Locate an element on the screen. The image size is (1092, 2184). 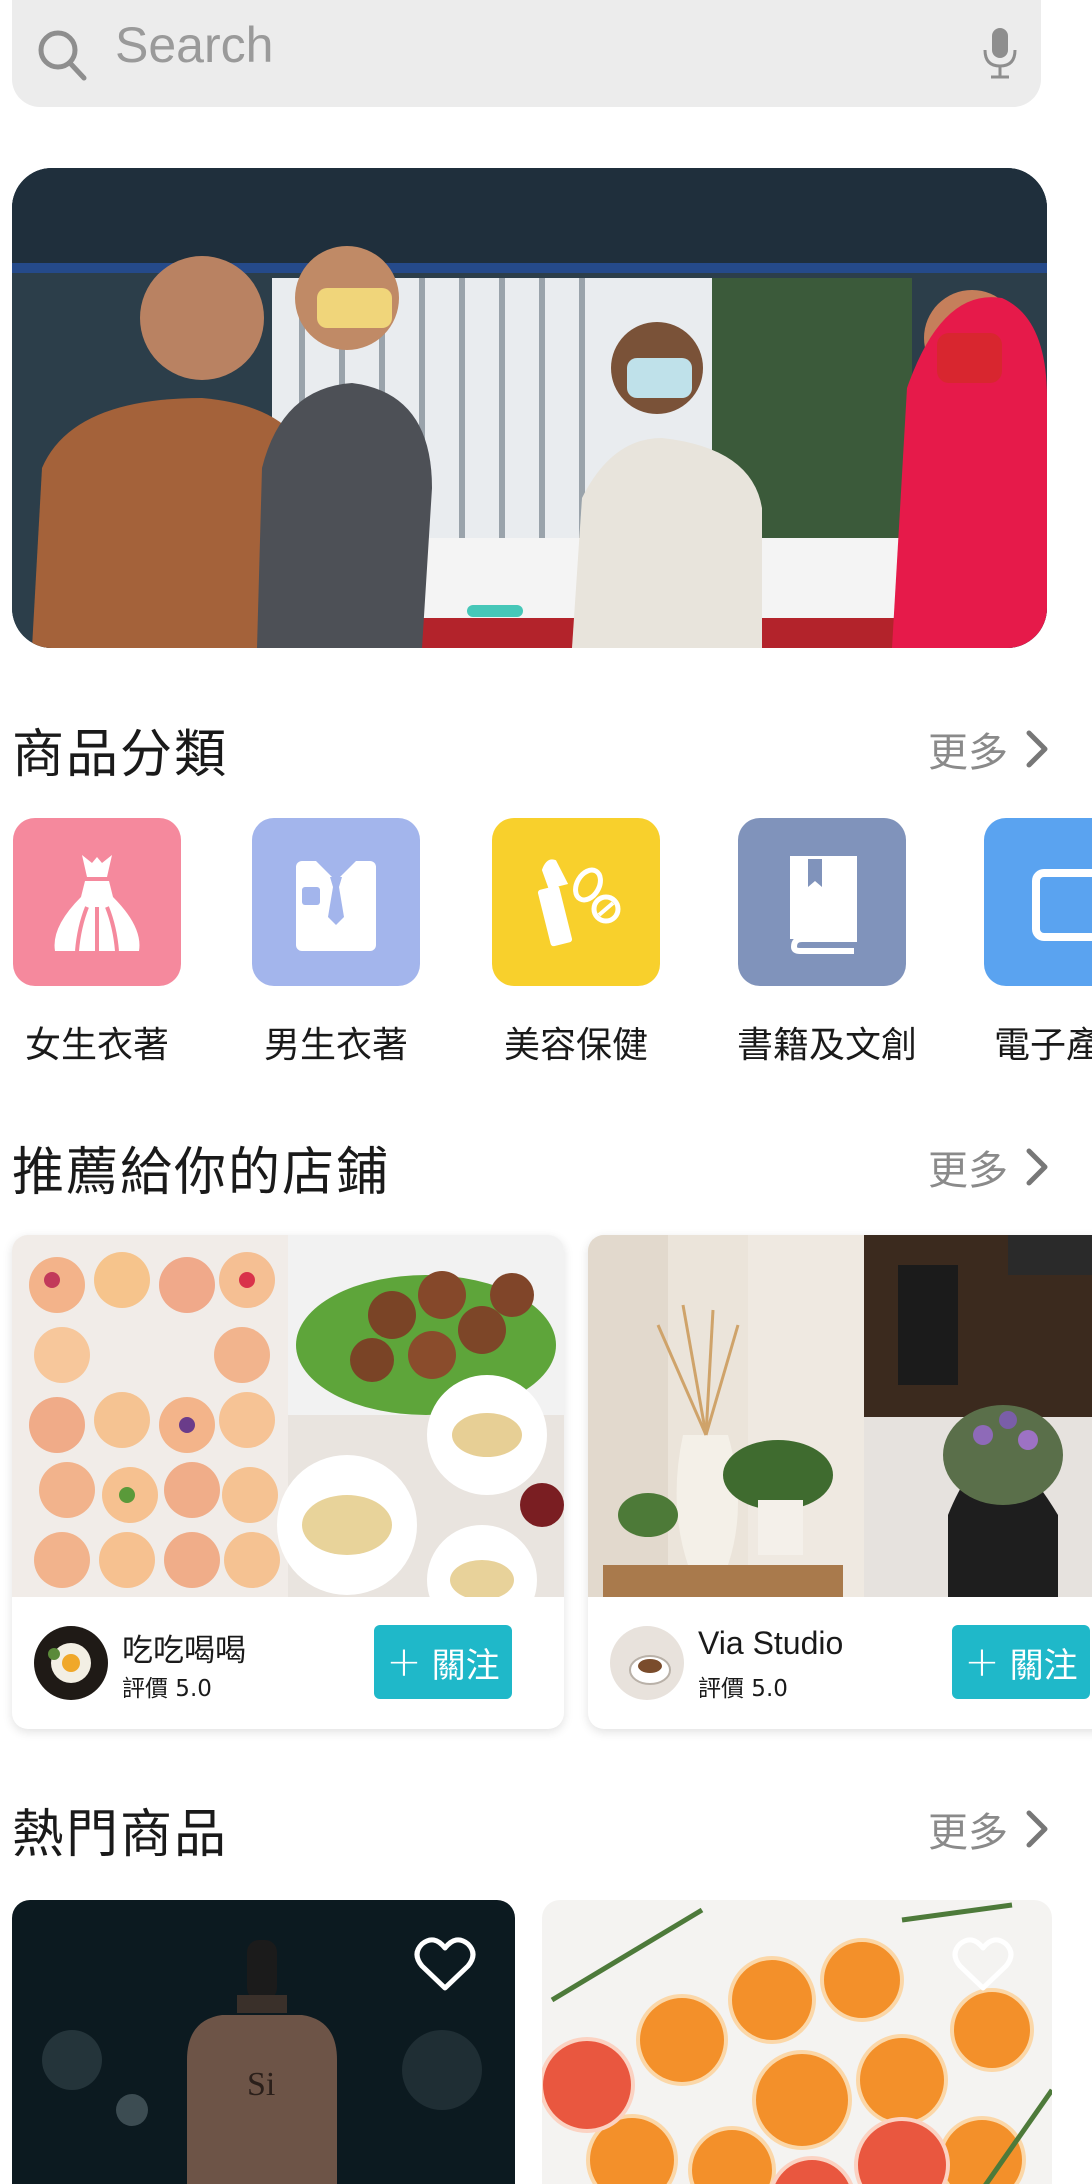
category-label: 男生衣著 is located at coordinates (335, 1045).